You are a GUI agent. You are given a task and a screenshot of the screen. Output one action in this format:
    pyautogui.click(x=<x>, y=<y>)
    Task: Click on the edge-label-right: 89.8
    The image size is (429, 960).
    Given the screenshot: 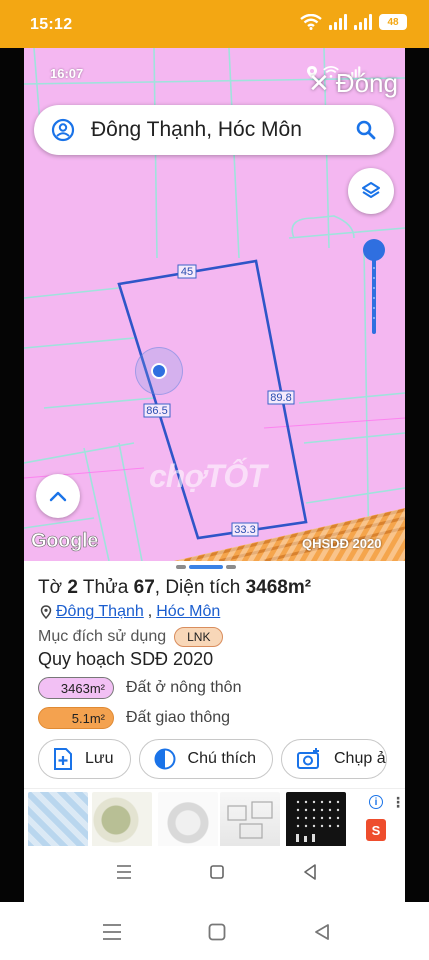 What is the action you would take?
    pyautogui.click(x=280, y=398)
    